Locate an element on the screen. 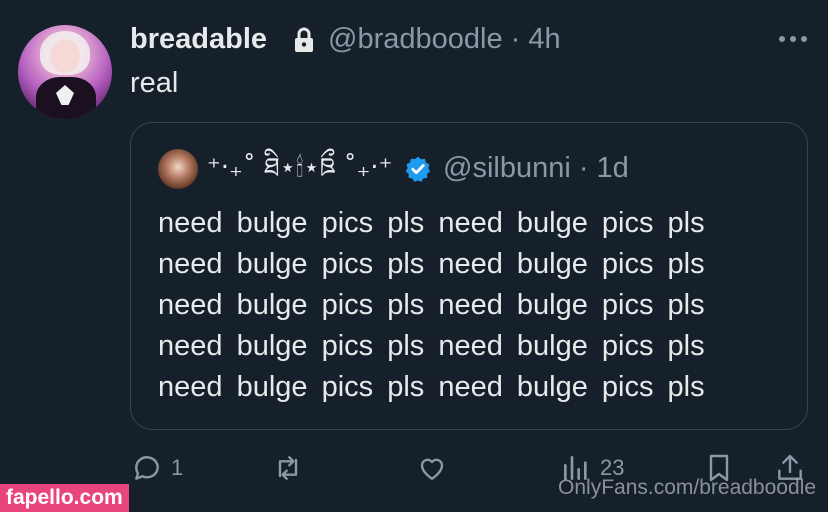  reply-button: 1 is located at coordinates (157, 468).